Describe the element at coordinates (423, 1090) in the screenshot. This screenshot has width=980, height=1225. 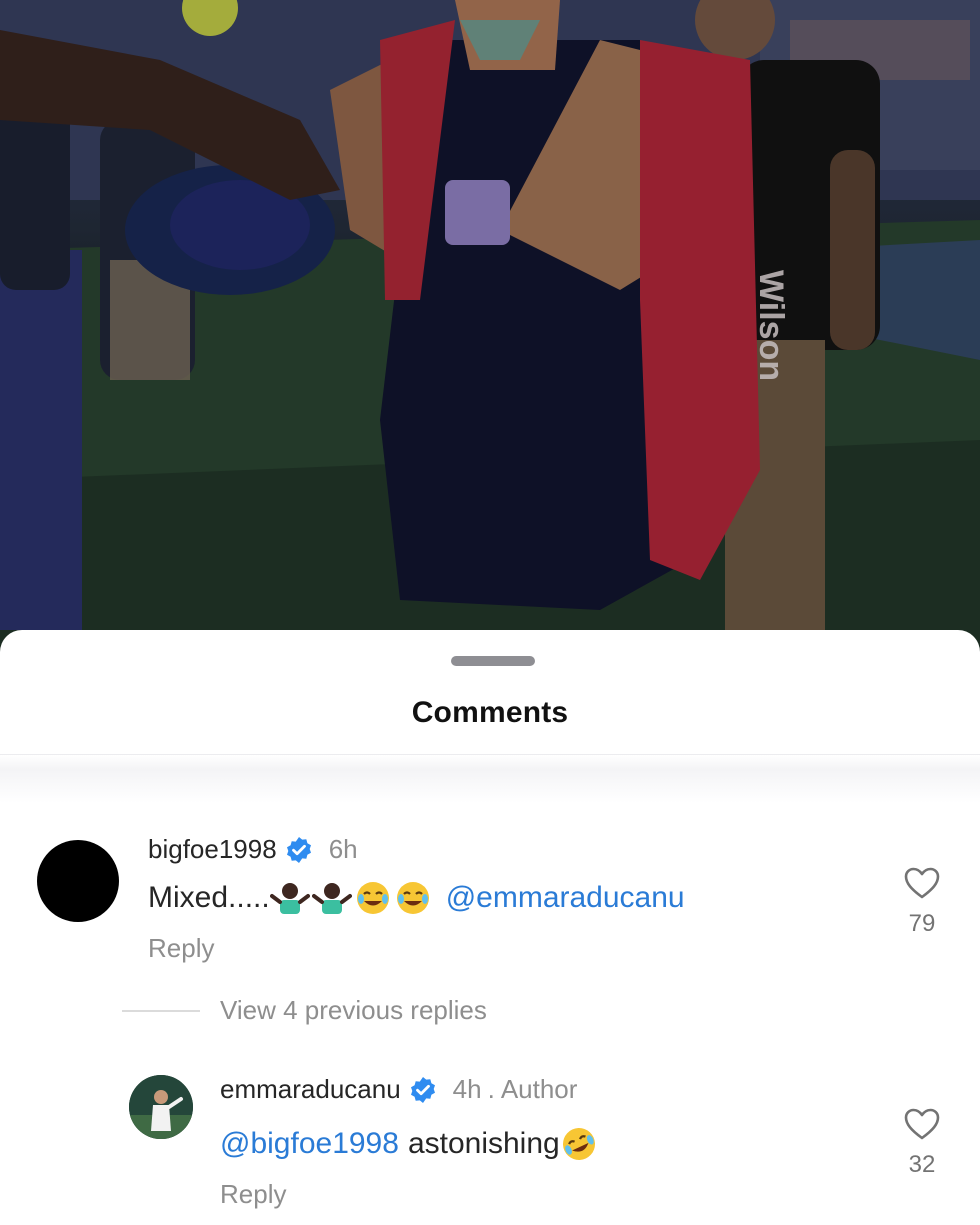
I see `verified-badge-icon` at that location.